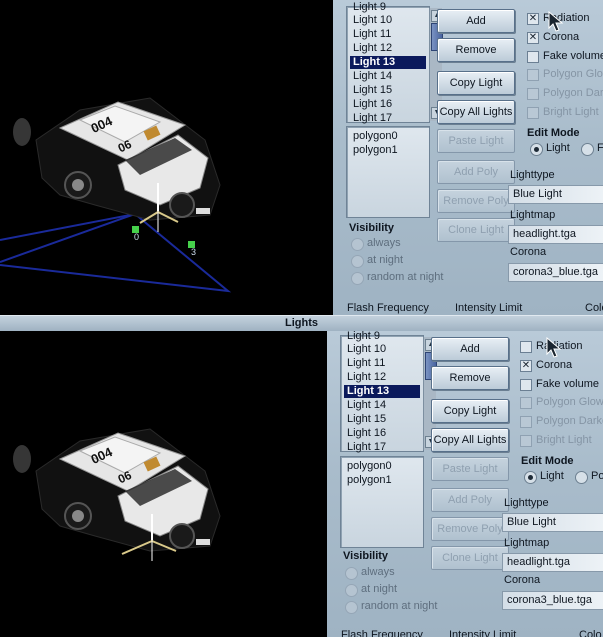  Describe the element at coordinates (526, 347) in the screenshot. I see `radiation-checkbox` at that location.